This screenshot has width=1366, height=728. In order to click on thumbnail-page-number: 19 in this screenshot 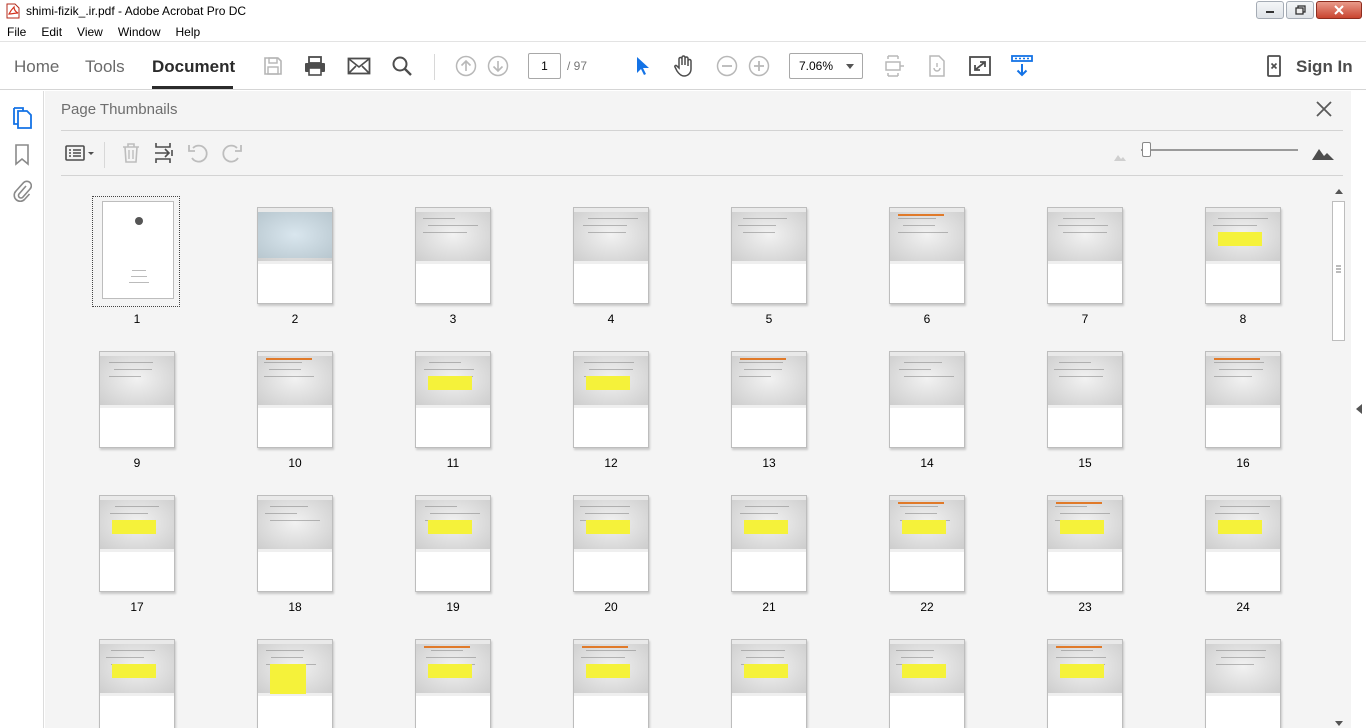, I will do `click(453, 607)`.